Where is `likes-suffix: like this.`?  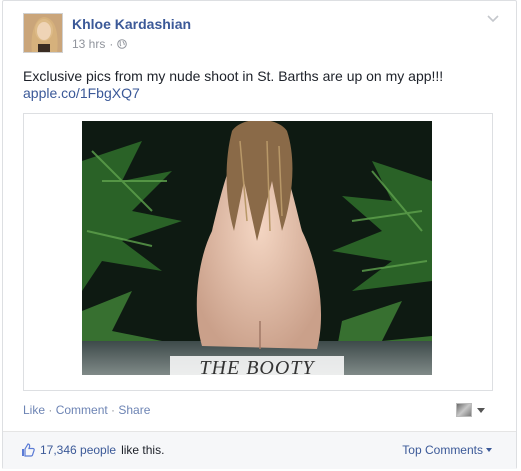
likes-suffix: like this. is located at coordinates (143, 450).